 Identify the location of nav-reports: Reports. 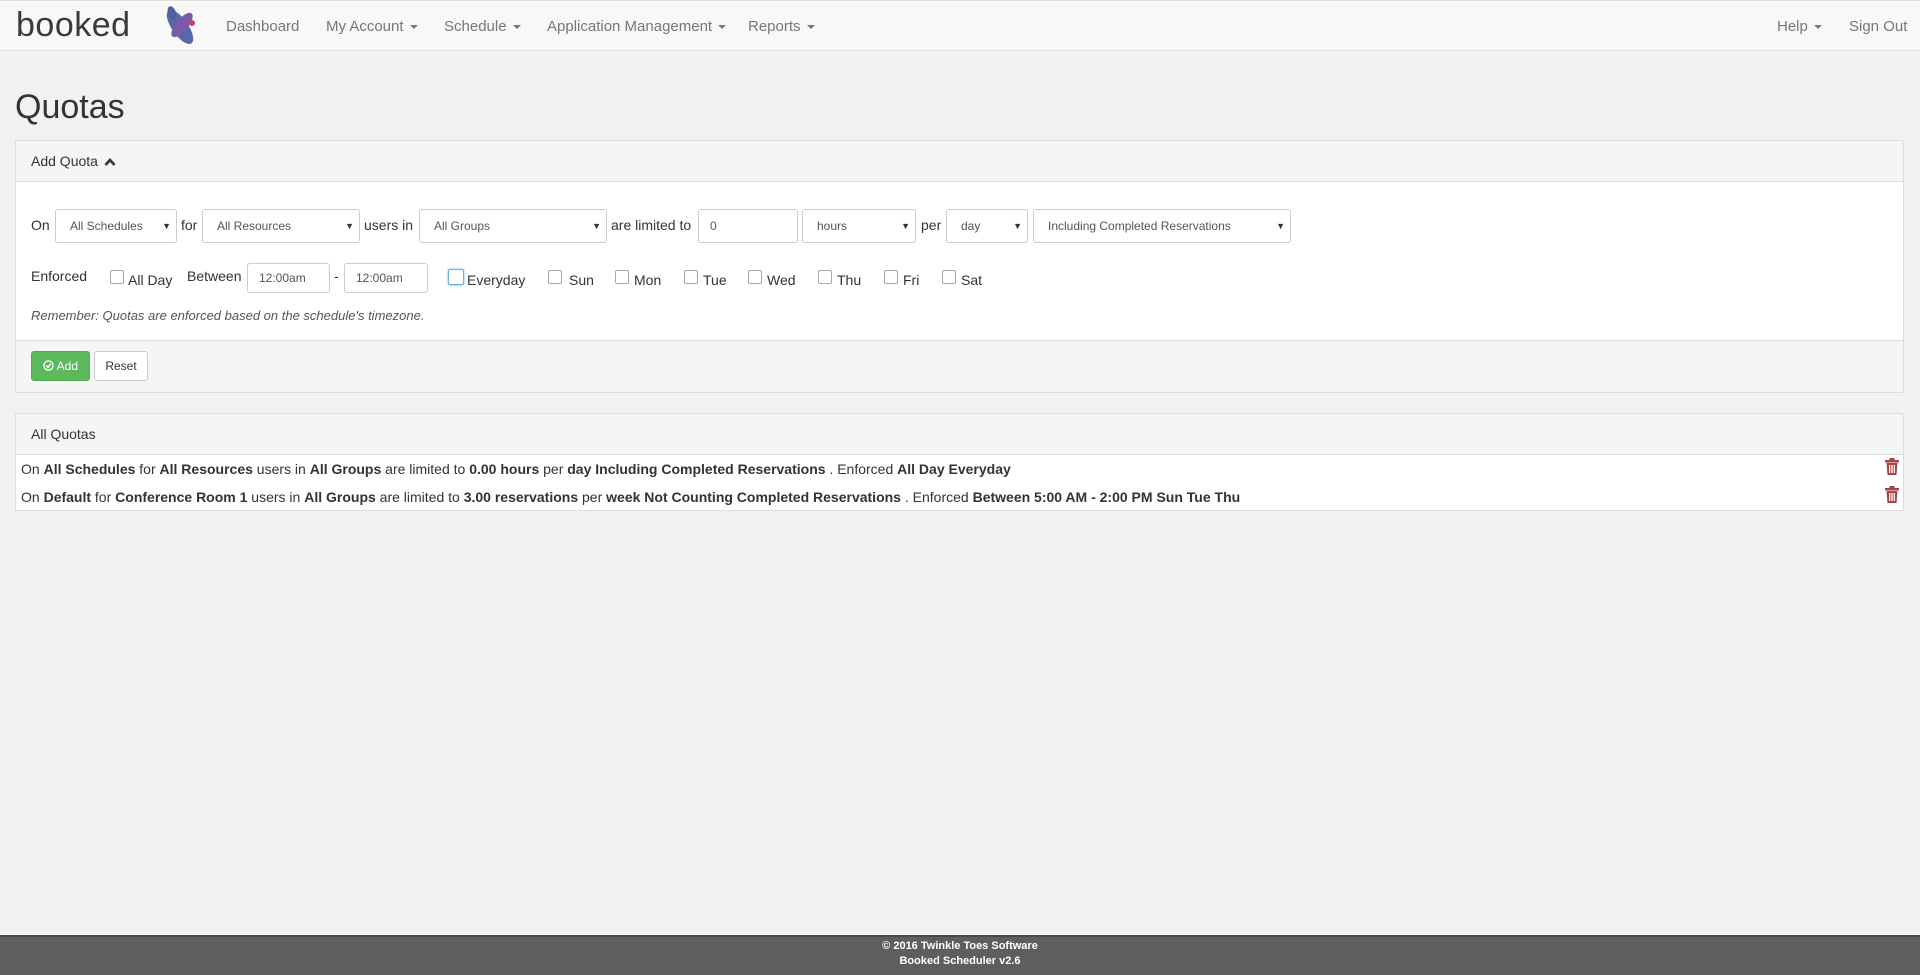
(781, 26).